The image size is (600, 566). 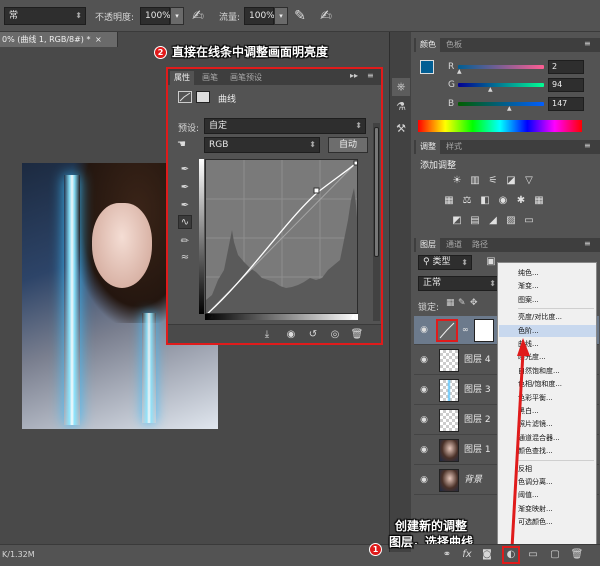 What do you see at coordinates (246, 78) in the screenshot?
I see `tab-brush-presets: 画笔预设` at bounding box center [246, 78].